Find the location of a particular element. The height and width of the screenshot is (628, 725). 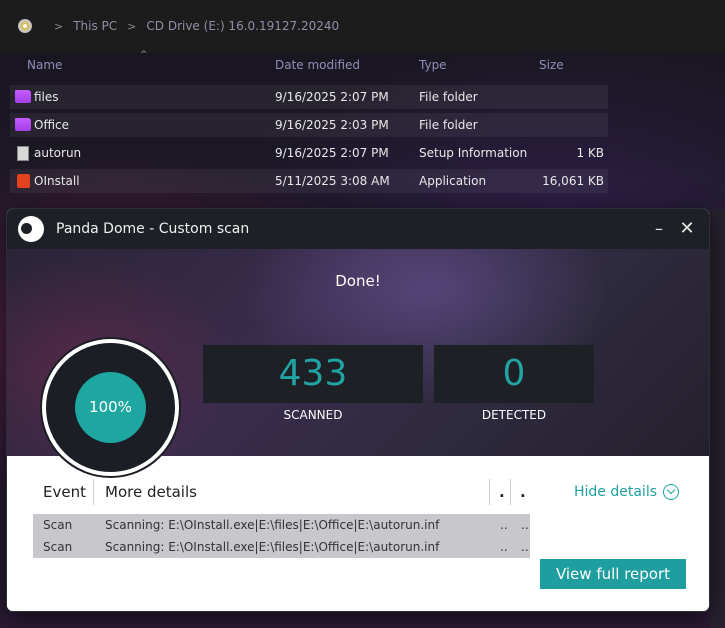

panda-logo-icon is located at coordinates (31, 229).